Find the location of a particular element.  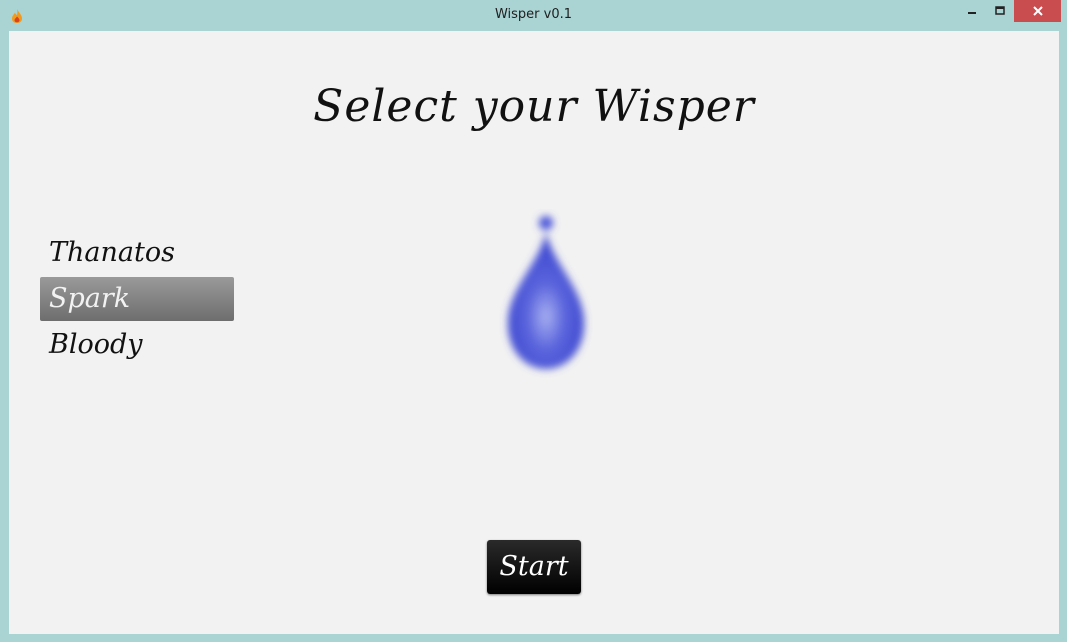

wisp-flame-icon is located at coordinates (546, 292).